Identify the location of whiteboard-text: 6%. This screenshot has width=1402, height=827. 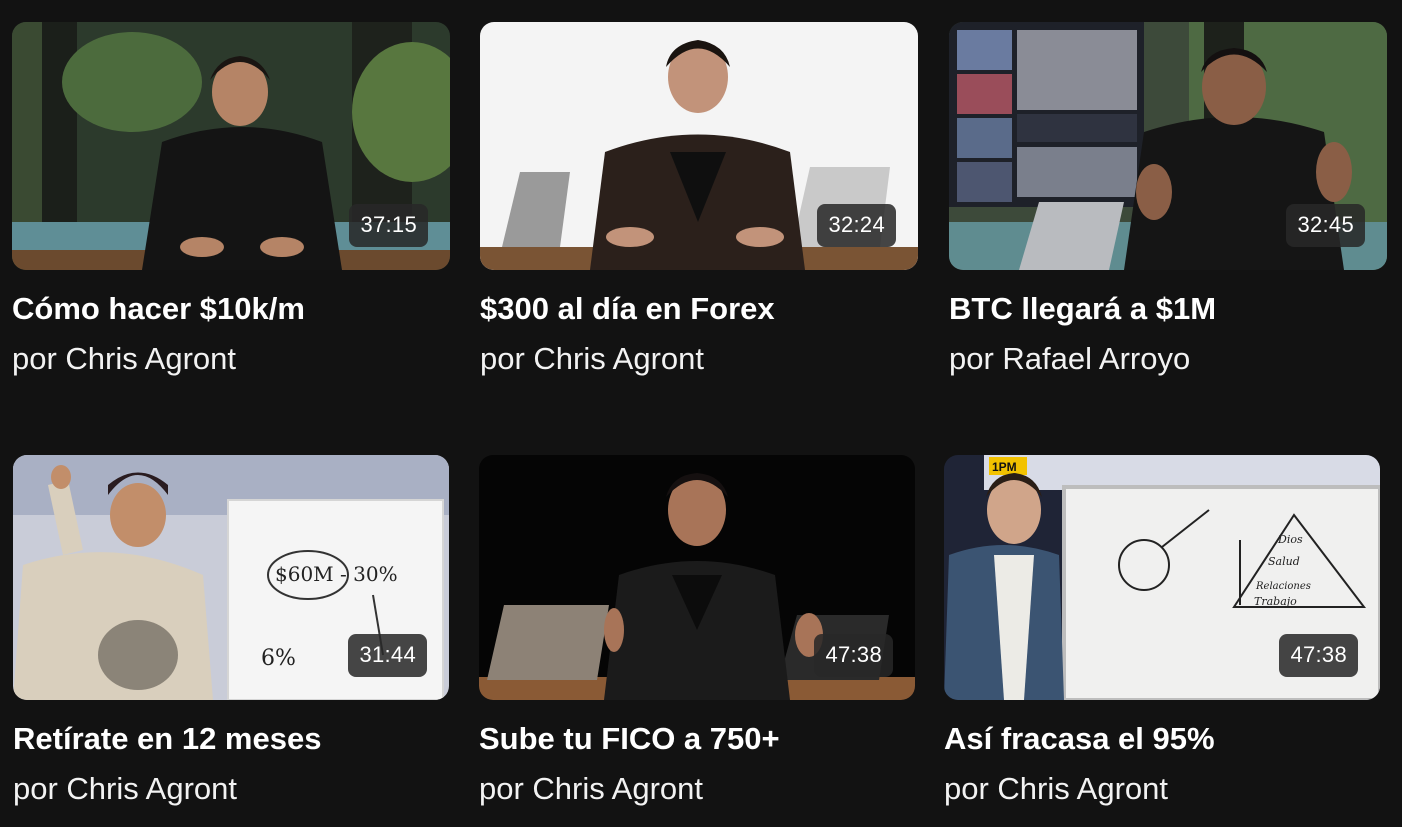
(278, 658).